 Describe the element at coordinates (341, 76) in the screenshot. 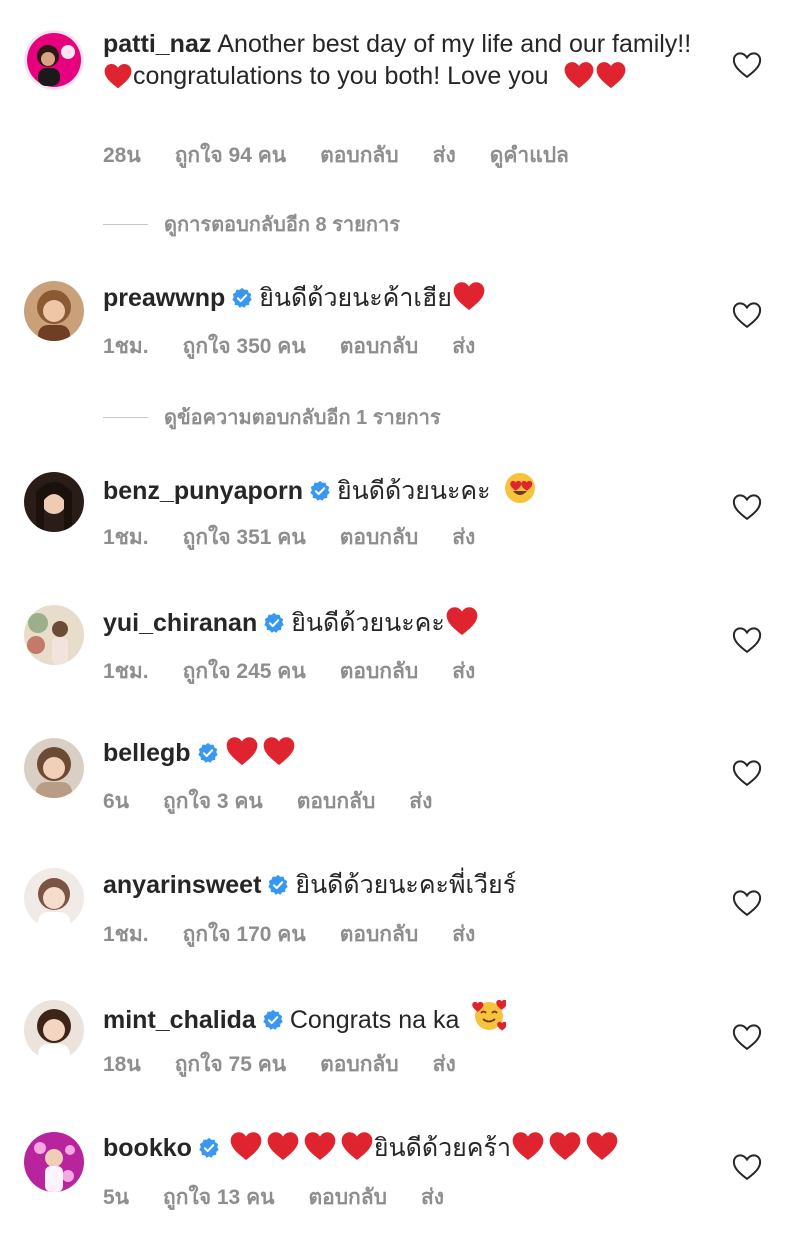

I see `comment-body-2: congratulations to you both! Love you` at that location.